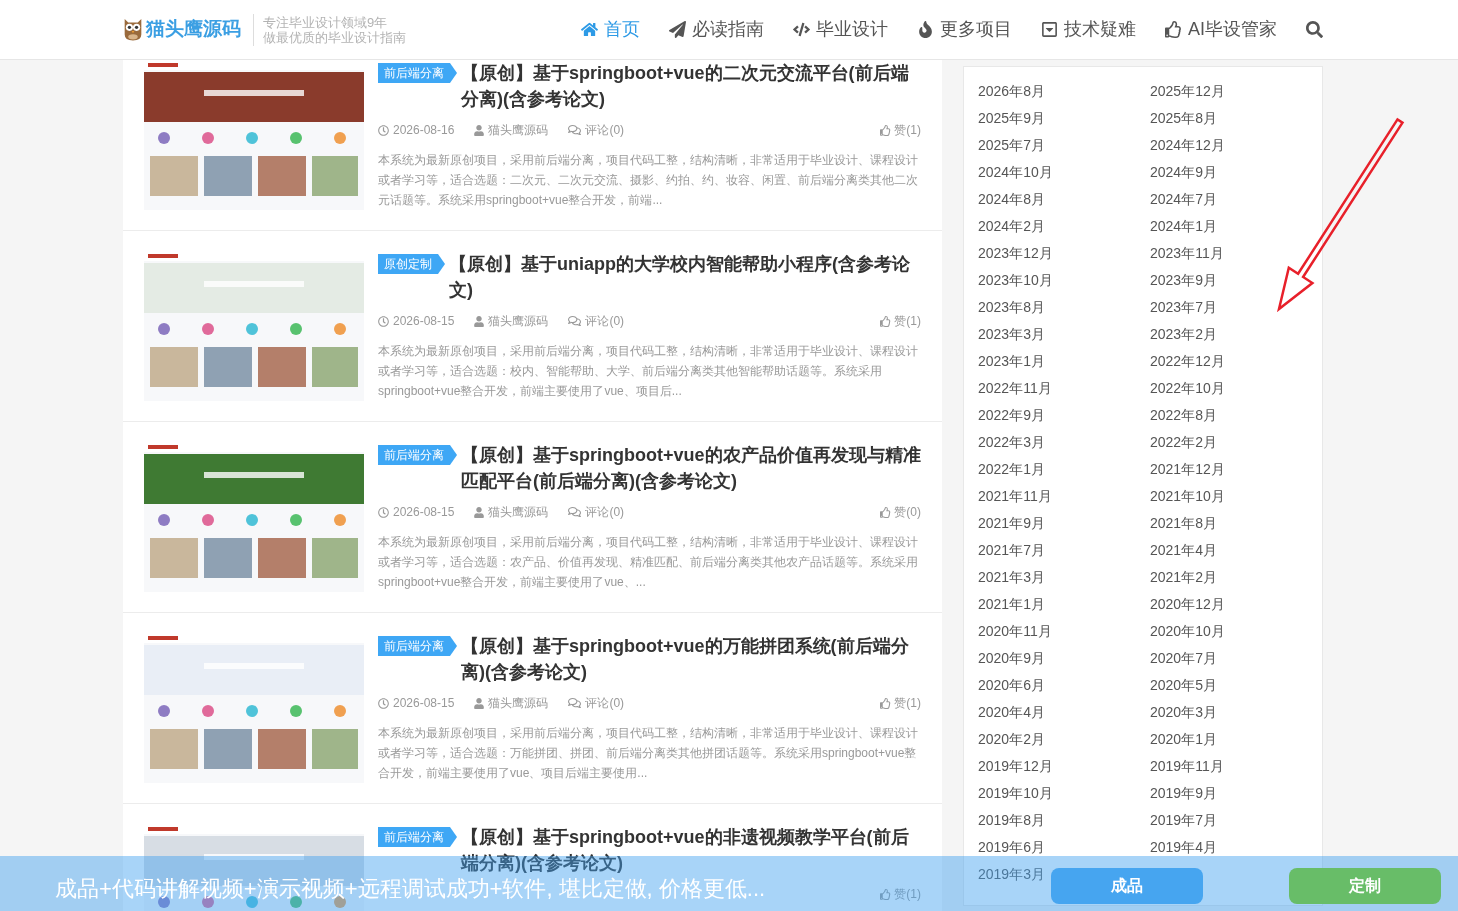  Describe the element at coordinates (1011, 415) in the screenshot. I see `archive-month-link: 2022年9月` at that location.